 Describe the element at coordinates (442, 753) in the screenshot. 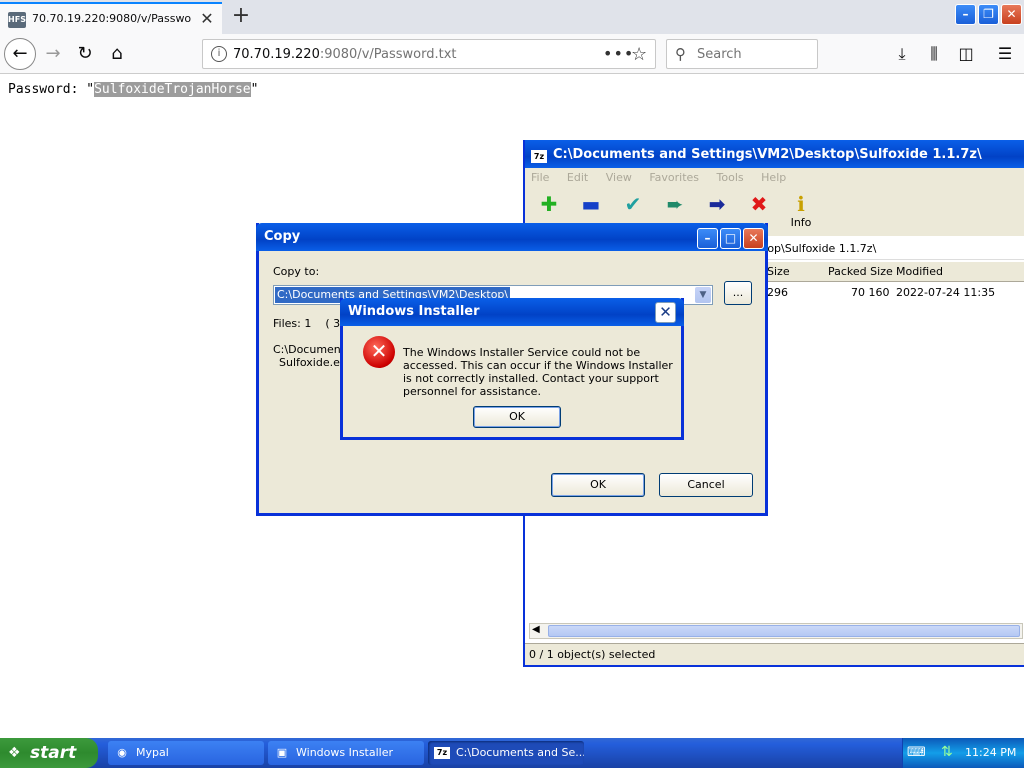

I see `7zip-icon: 7z` at that location.